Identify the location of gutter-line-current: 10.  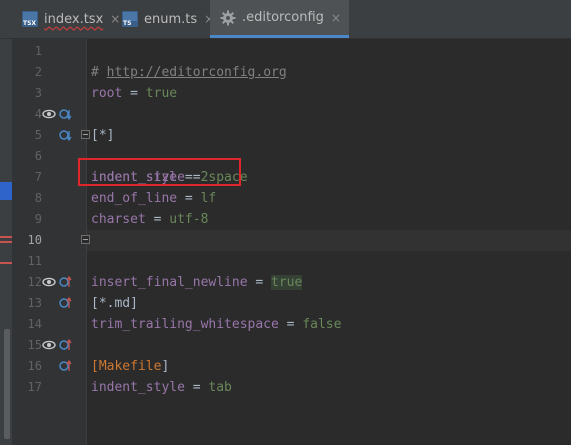
(34, 240).